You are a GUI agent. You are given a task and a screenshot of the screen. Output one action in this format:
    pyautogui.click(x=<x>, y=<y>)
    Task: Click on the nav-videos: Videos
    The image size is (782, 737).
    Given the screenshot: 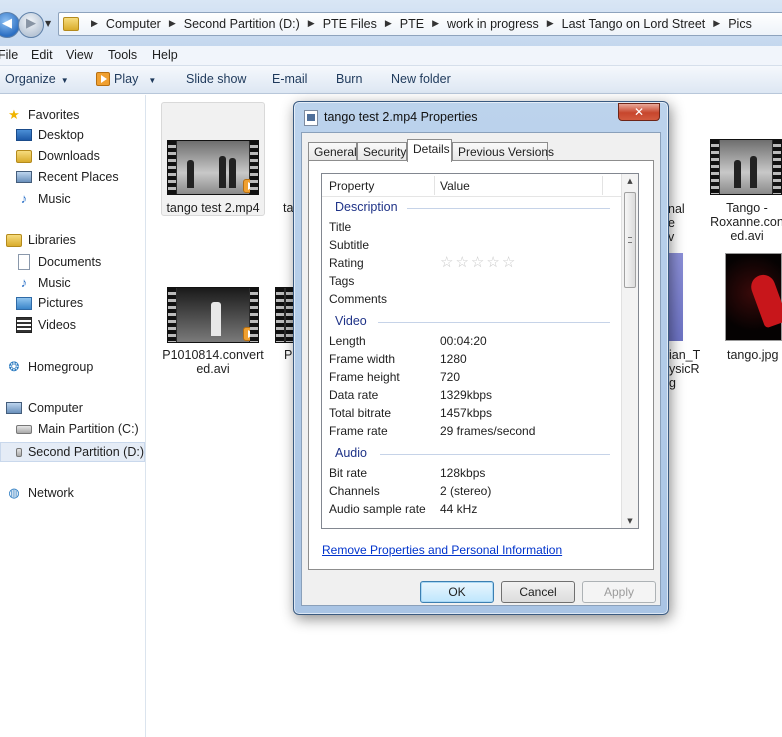 What is the action you would take?
    pyautogui.click(x=46, y=325)
    